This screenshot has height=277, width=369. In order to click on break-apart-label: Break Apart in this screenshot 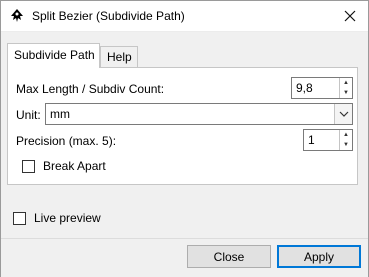, I will do `click(74, 166)`.